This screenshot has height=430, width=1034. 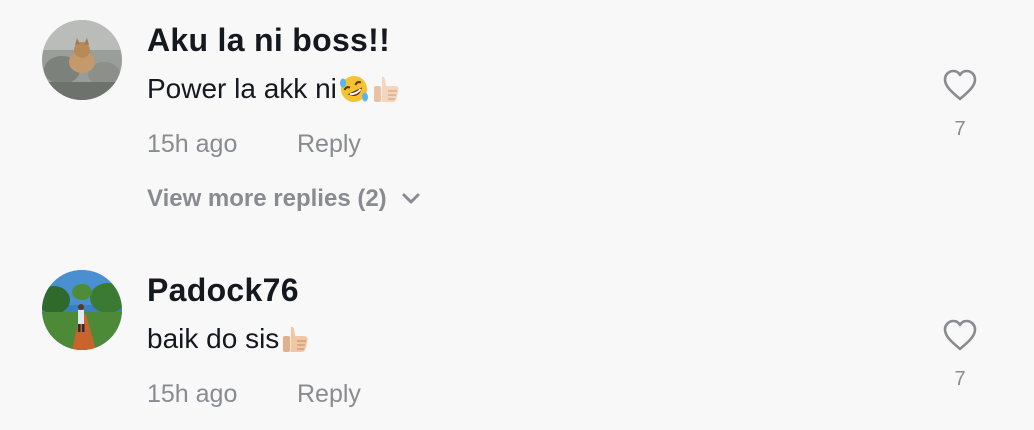 I want to click on view-more-replies-button: View more replies (2), so click(x=284, y=199).